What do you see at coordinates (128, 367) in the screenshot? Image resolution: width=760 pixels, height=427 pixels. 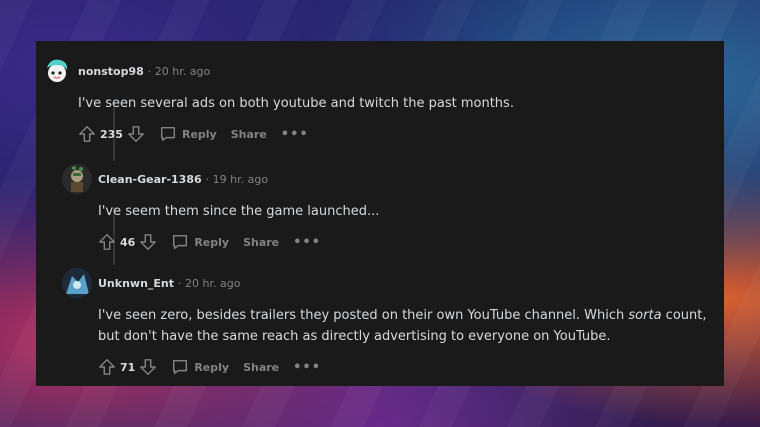 I see `vote-count: 71` at bounding box center [128, 367].